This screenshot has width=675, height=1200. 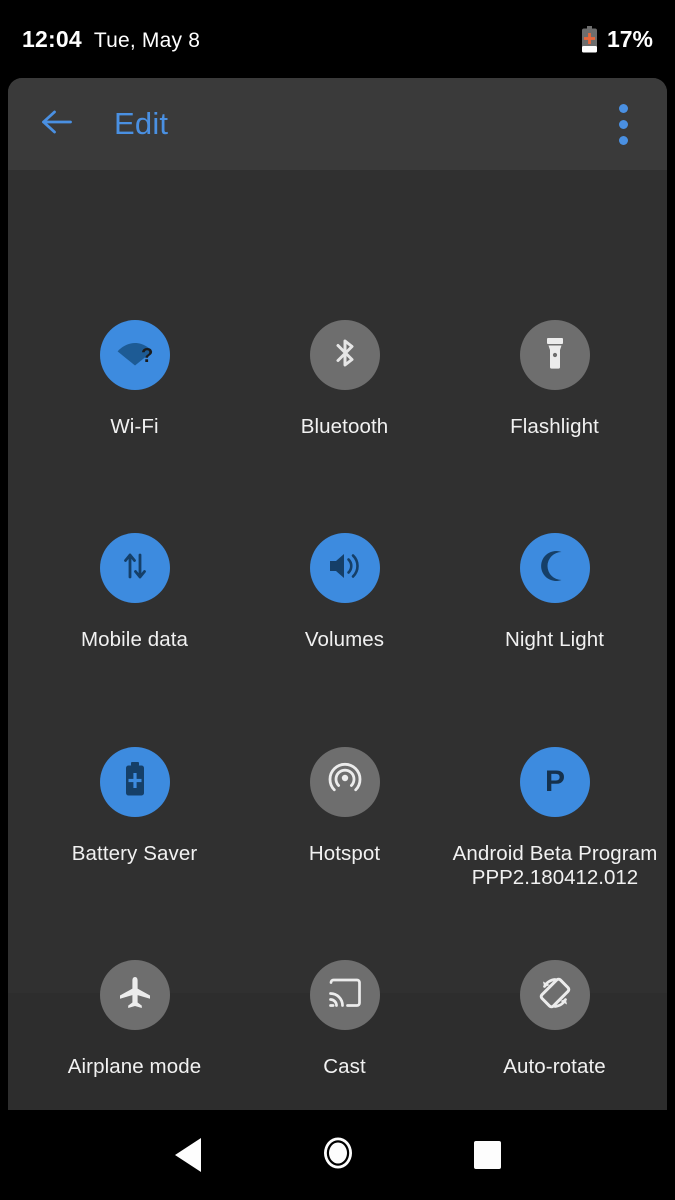 I want to click on airplane-icon, so click(x=135, y=995).